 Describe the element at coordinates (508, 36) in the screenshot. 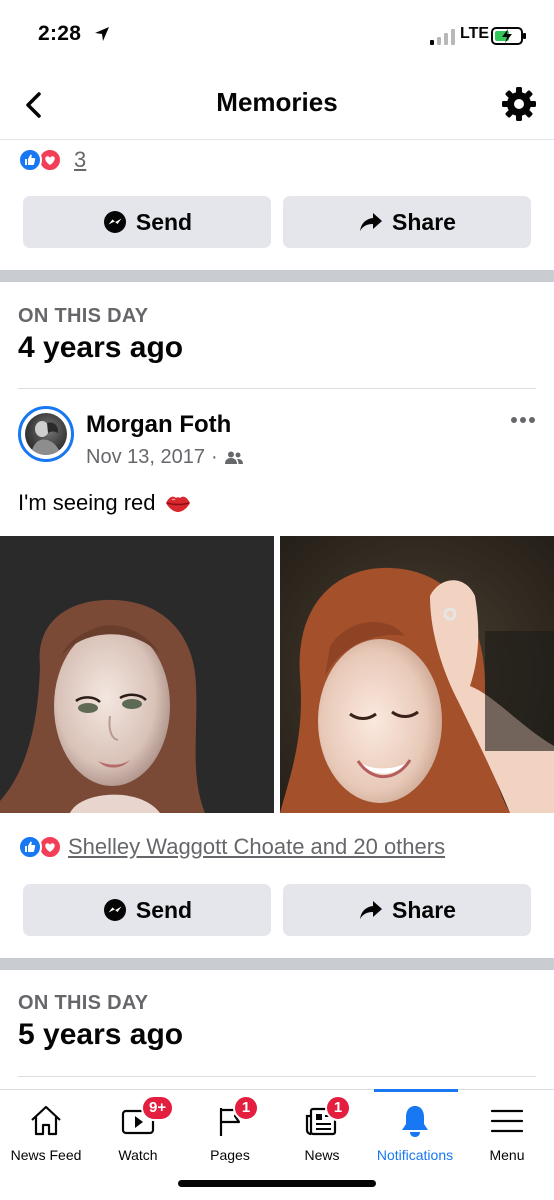

I see `battery-charging-icon` at that location.